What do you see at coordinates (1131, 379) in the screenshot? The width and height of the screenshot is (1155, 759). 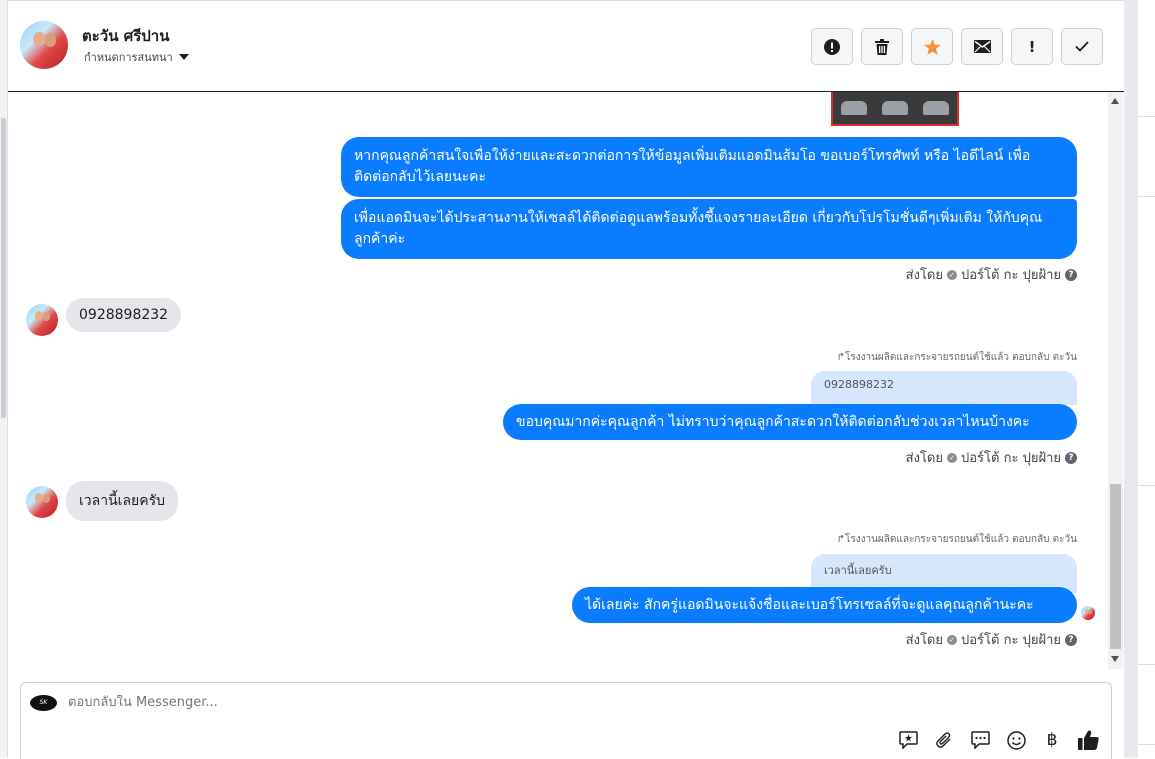 I see `right-panel-gutter` at bounding box center [1131, 379].